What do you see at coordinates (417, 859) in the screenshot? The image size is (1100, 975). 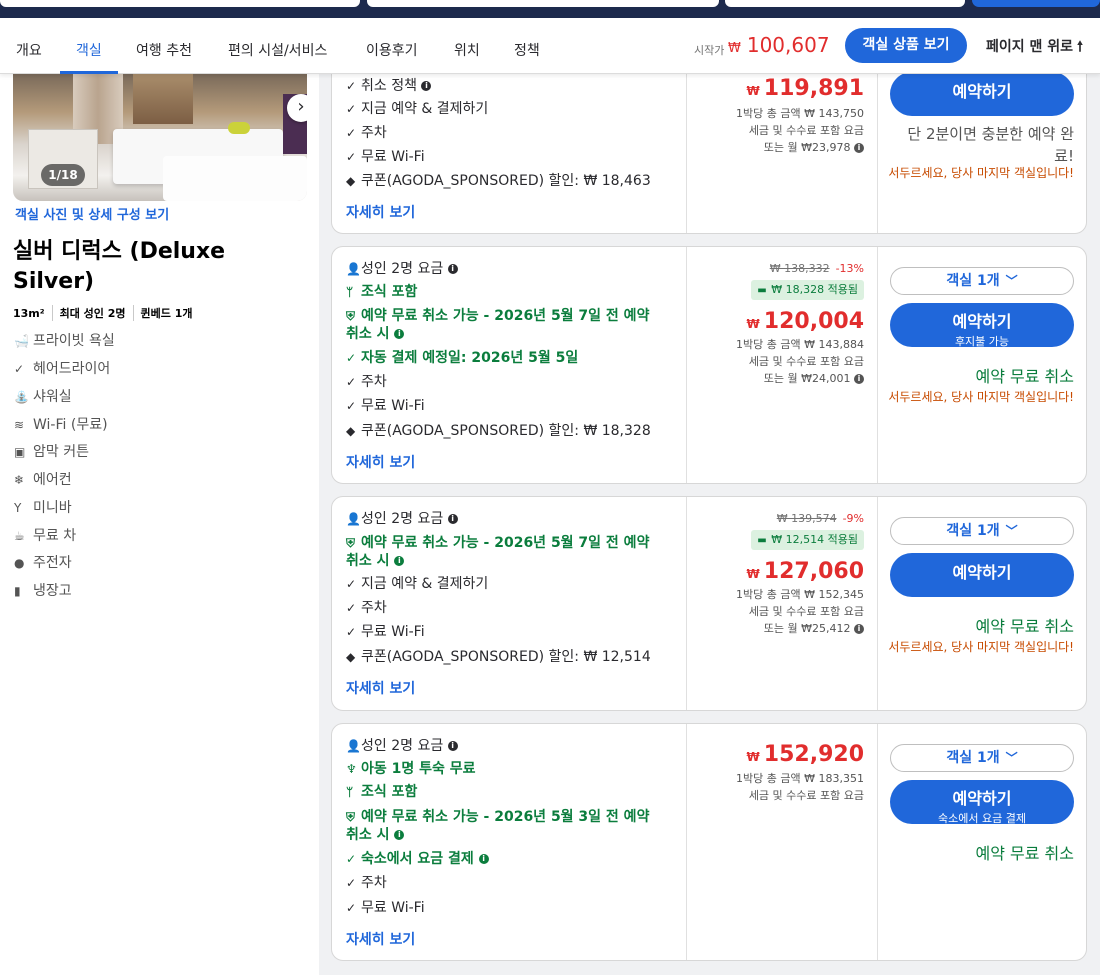 I see `offer-feature: ✓ 숙소에서 요금 결제 i` at bounding box center [417, 859].